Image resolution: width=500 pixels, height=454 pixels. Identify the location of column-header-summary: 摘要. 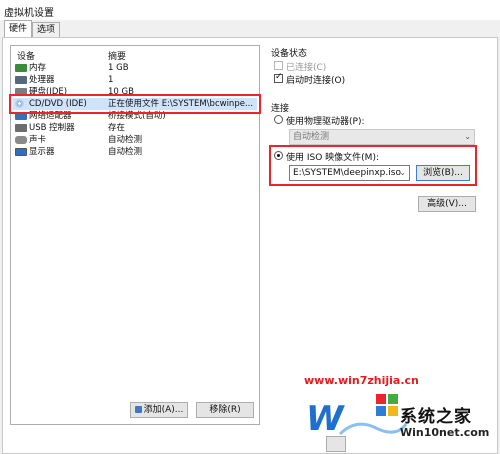
(117, 55).